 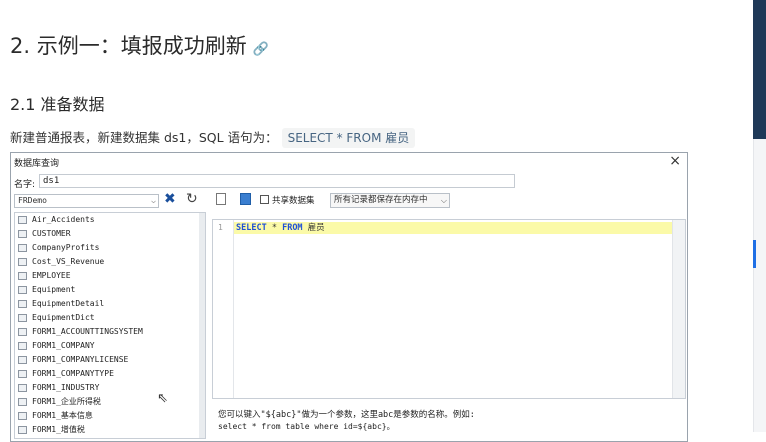 What do you see at coordinates (306, 426) in the screenshot?
I see `parameter-example: select * from table where id=${abc}。` at bounding box center [306, 426].